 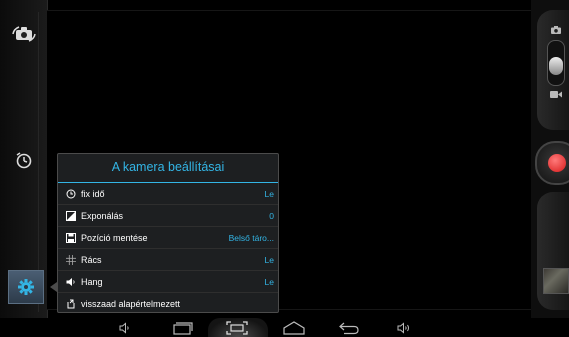 I want to click on setting-row-grid: Rács Le, so click(x=168, y=260).